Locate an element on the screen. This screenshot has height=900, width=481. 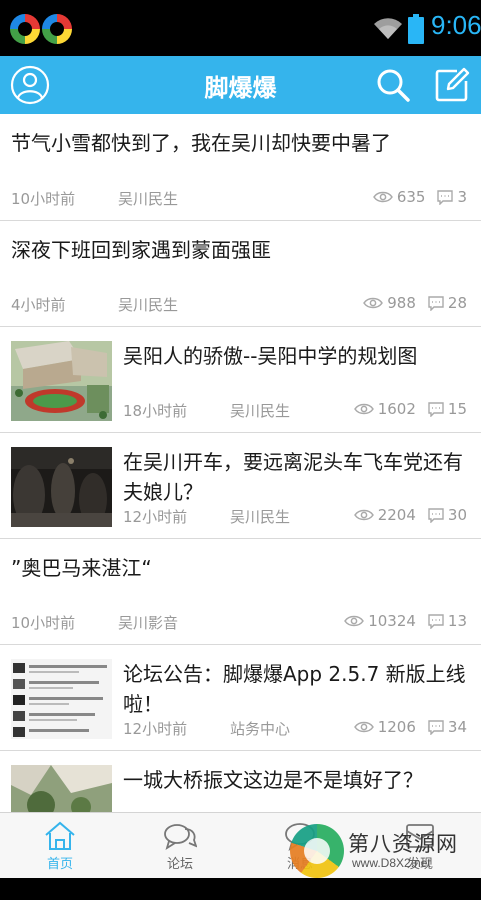
post-title: 论坛公告：脚爆爆App 2.5.7 新版上线啦！ is located at coordinates (296, 689).